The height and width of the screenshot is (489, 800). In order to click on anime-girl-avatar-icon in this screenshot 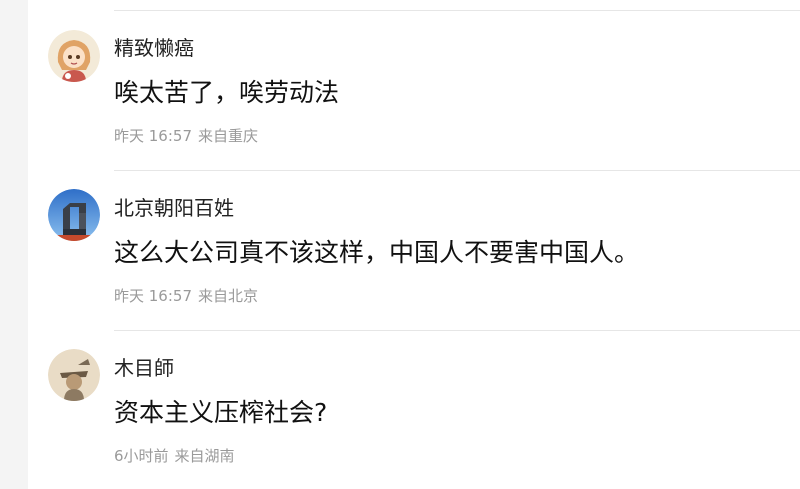, I will do `click(74, 56)`.